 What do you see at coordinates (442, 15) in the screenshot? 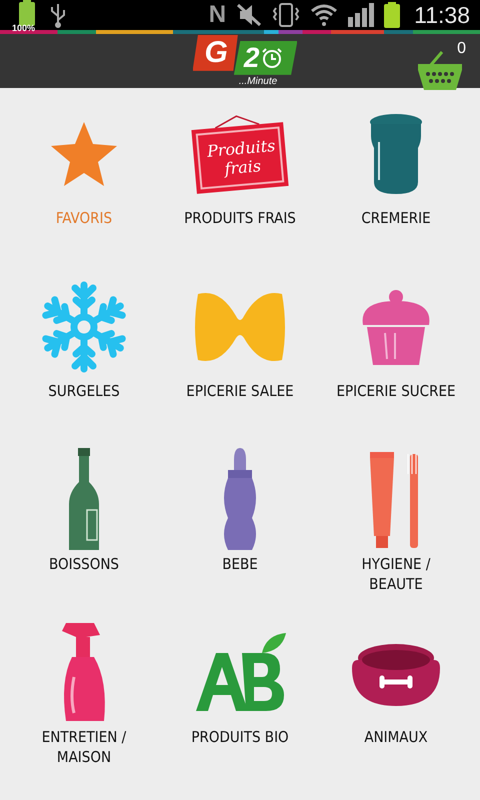
I see `status-time: 11:38` at bounding box center [442, 15].